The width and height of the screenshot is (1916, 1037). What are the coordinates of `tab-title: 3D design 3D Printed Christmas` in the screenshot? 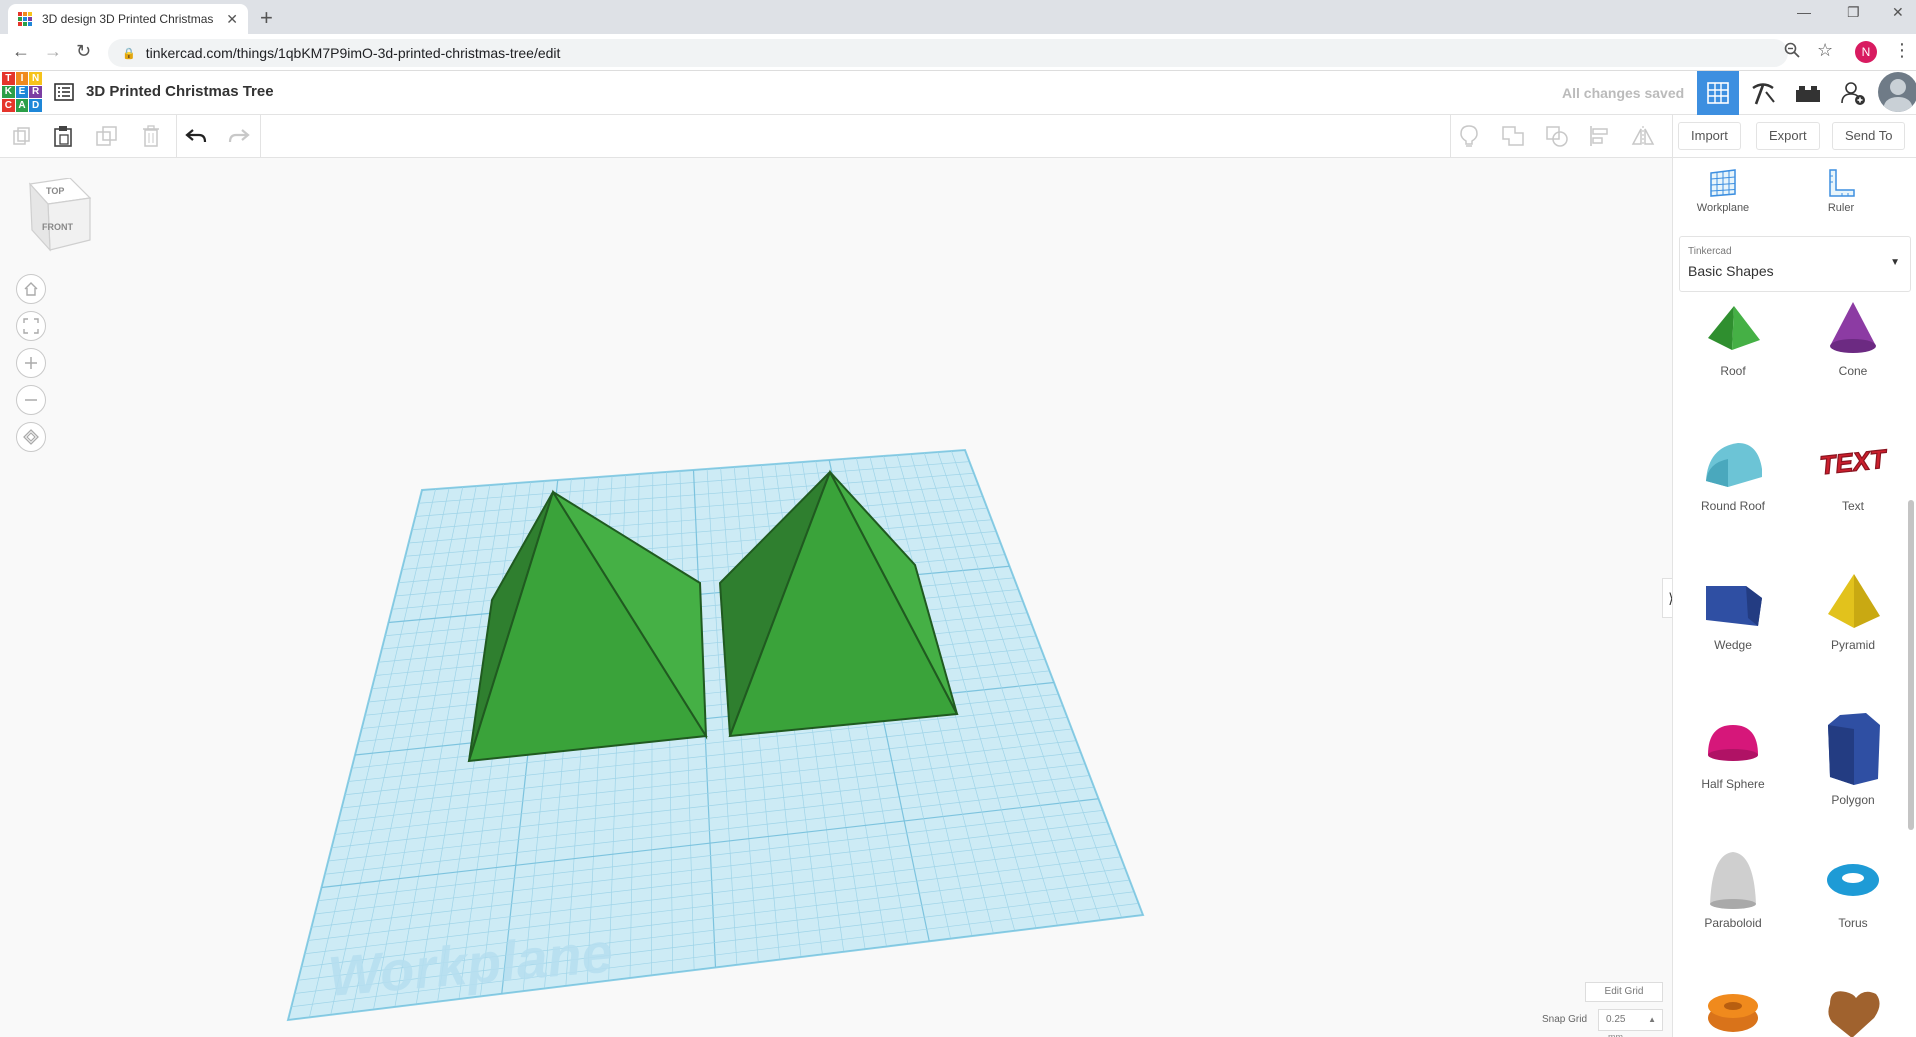 It's located at (128, 19).